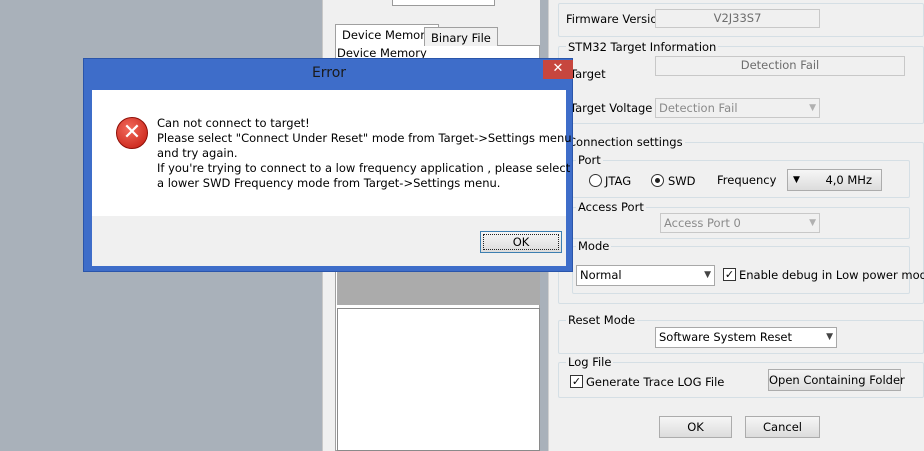  What do you see at coordinates (780, 66) in the screenshot?
I see `target-value: Detection Fail` at bounding box center [780, 66].